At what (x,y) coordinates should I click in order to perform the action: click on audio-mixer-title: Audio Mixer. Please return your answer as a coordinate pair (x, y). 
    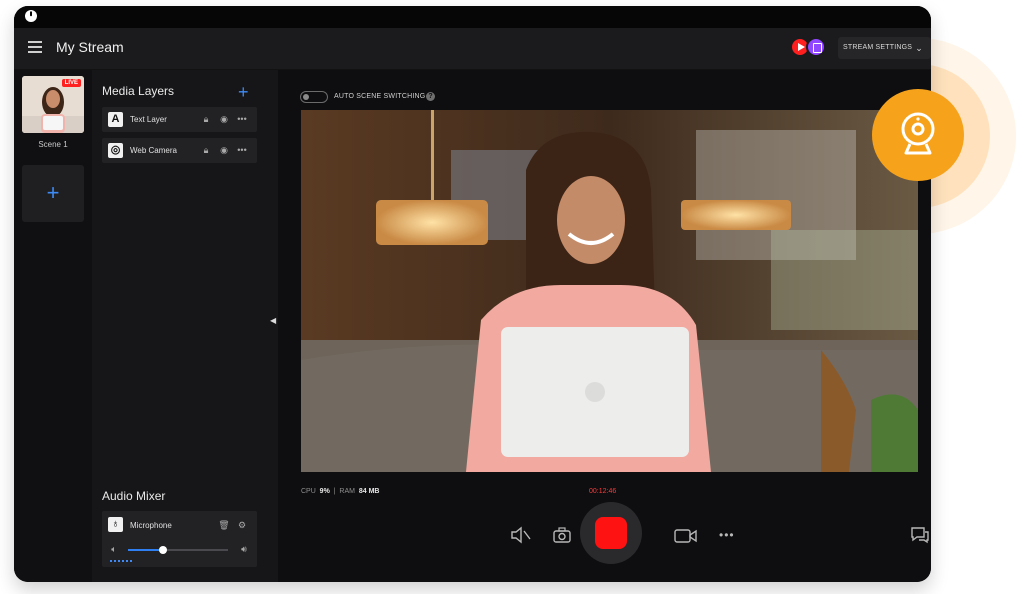
    Looking at the image, I should click on (134, 496).